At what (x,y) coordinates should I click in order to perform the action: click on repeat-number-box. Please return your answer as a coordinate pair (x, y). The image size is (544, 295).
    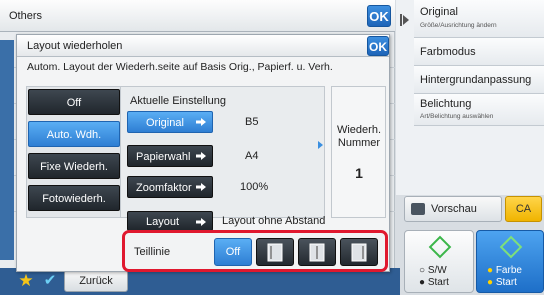
    Looking at the image, I should click on (358, 152).